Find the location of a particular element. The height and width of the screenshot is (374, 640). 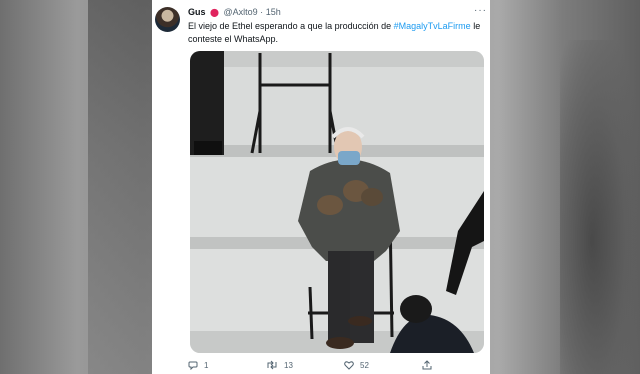

reply-icon is located at coordinates (193, 365).